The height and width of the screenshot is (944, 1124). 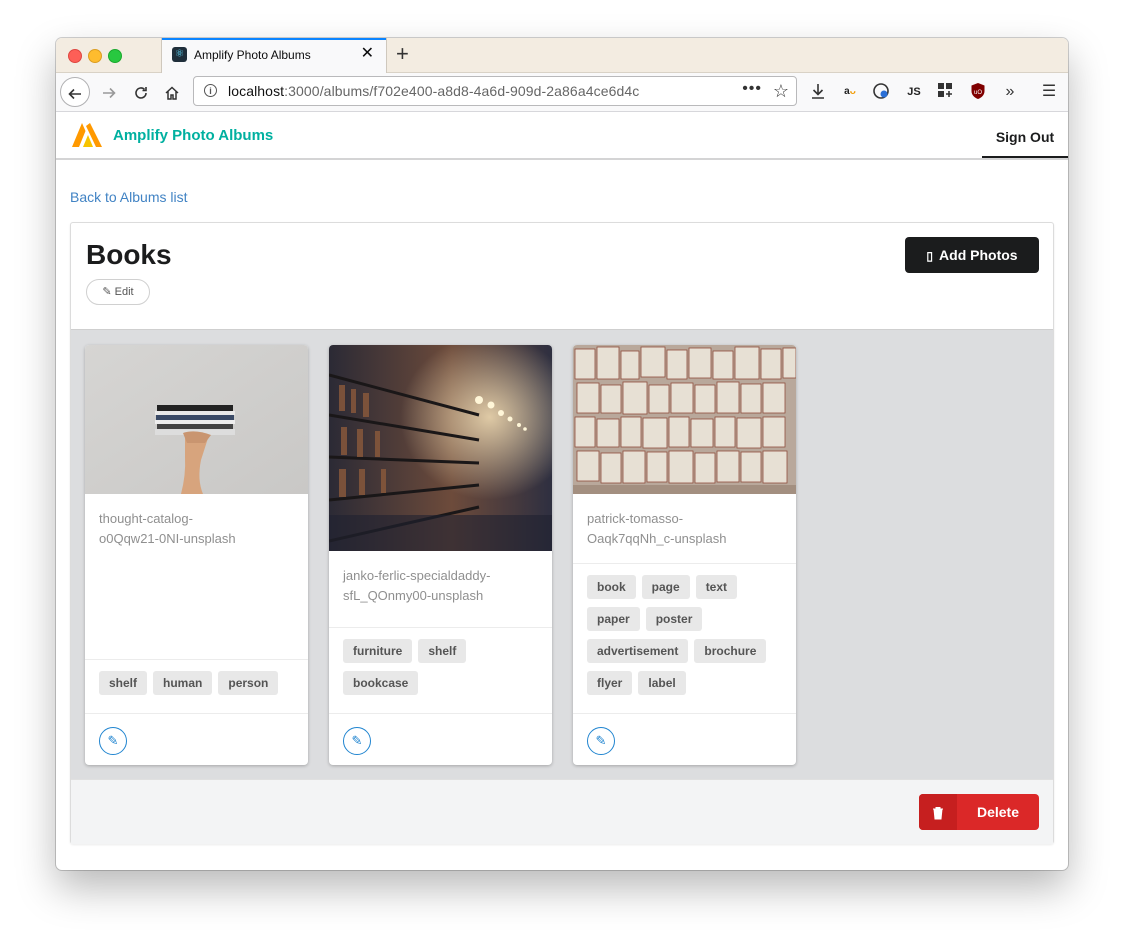 I want to click on delete-album-button: Delete, so click(x=979, y=812).